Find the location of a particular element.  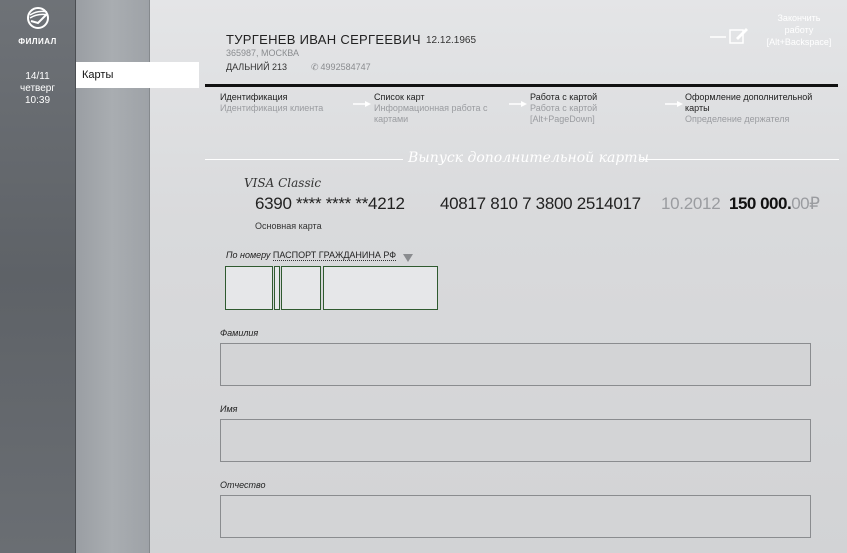

weekday: четверг is located at coordinates (37, 88).